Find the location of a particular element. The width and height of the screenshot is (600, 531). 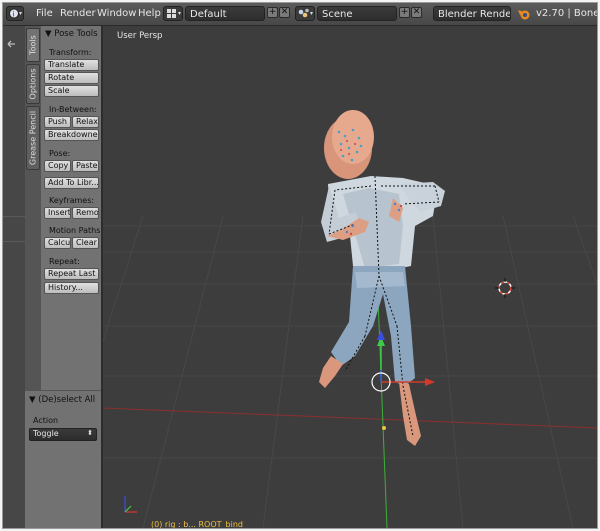

render-engine-select: Blender Render is located at coordinates (472, 13).